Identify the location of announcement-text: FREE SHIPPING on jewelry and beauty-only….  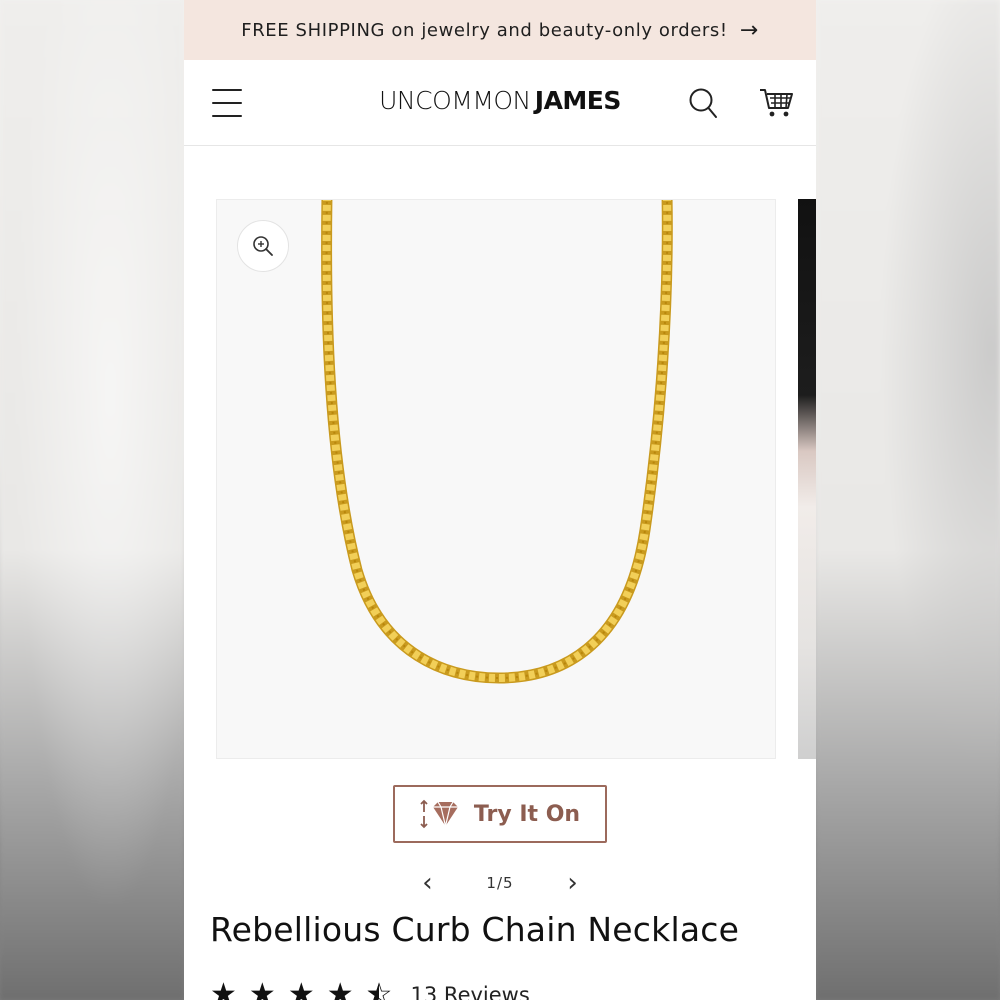
(484, 30).